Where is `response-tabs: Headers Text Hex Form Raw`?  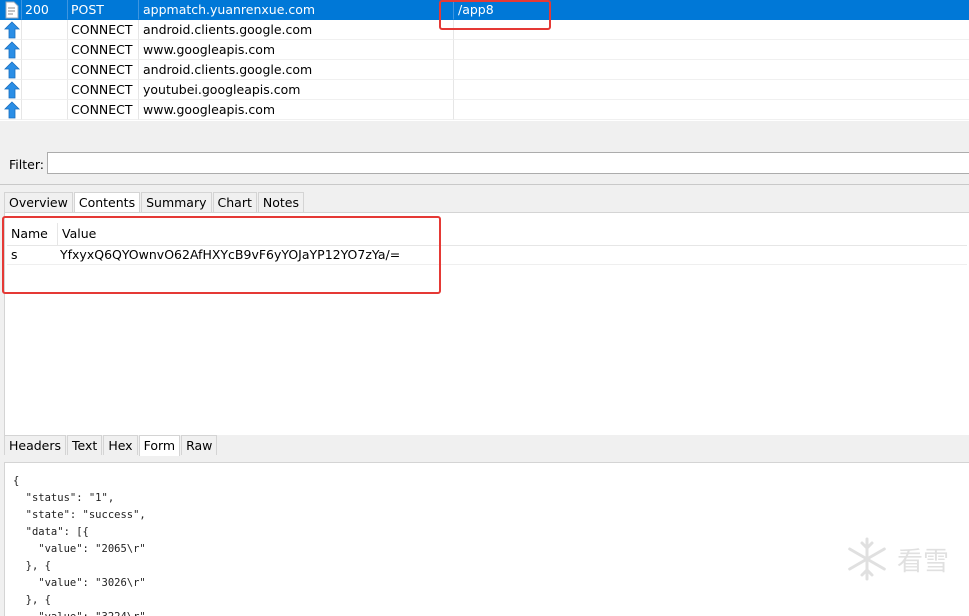 response-tabs: Headers Text Hex Form Raw is located at coordinates (111, 445).